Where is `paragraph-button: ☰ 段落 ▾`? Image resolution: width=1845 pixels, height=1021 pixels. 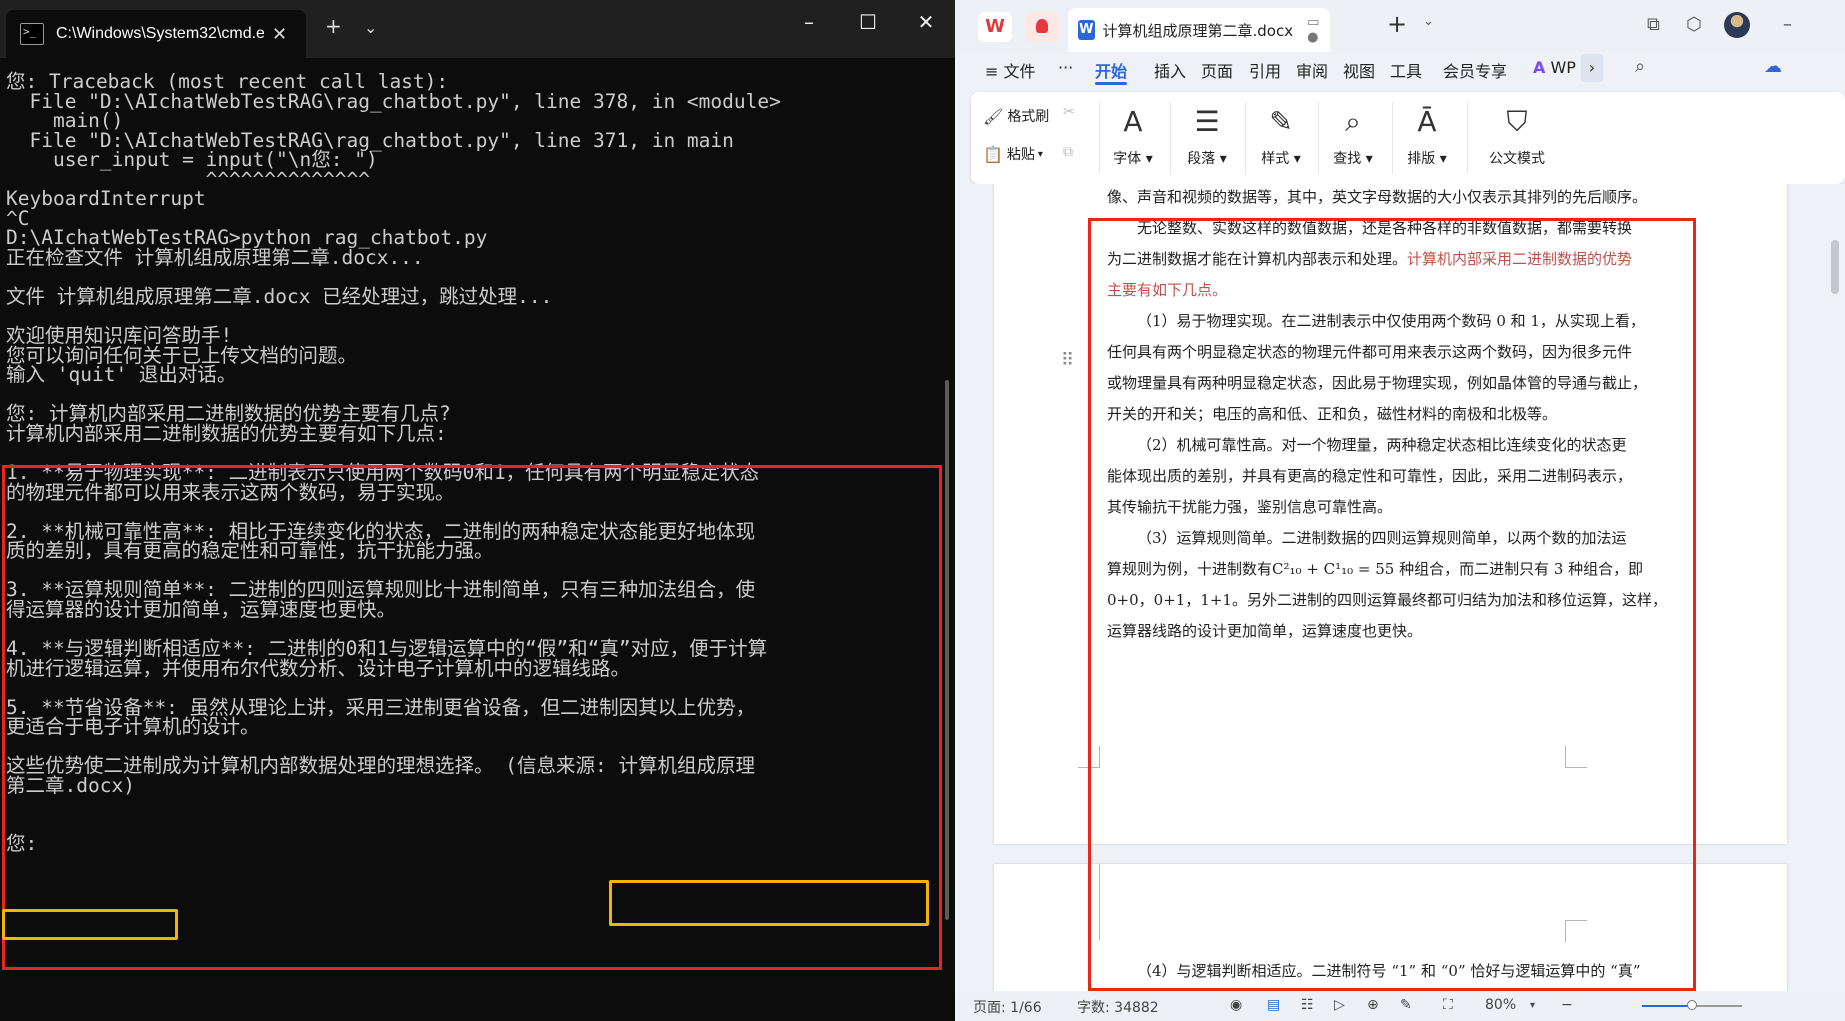
paragraph-button: ☰ 段落 ▾ is located at coordinates (1207, 135).